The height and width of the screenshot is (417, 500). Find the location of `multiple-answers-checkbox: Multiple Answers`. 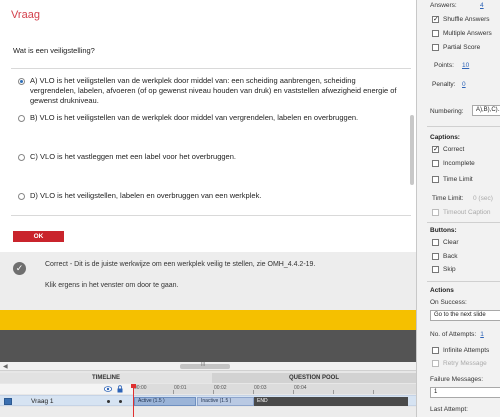

multiple-answers-checkbox: Multiple Answers is located at coordinates (462, 33).